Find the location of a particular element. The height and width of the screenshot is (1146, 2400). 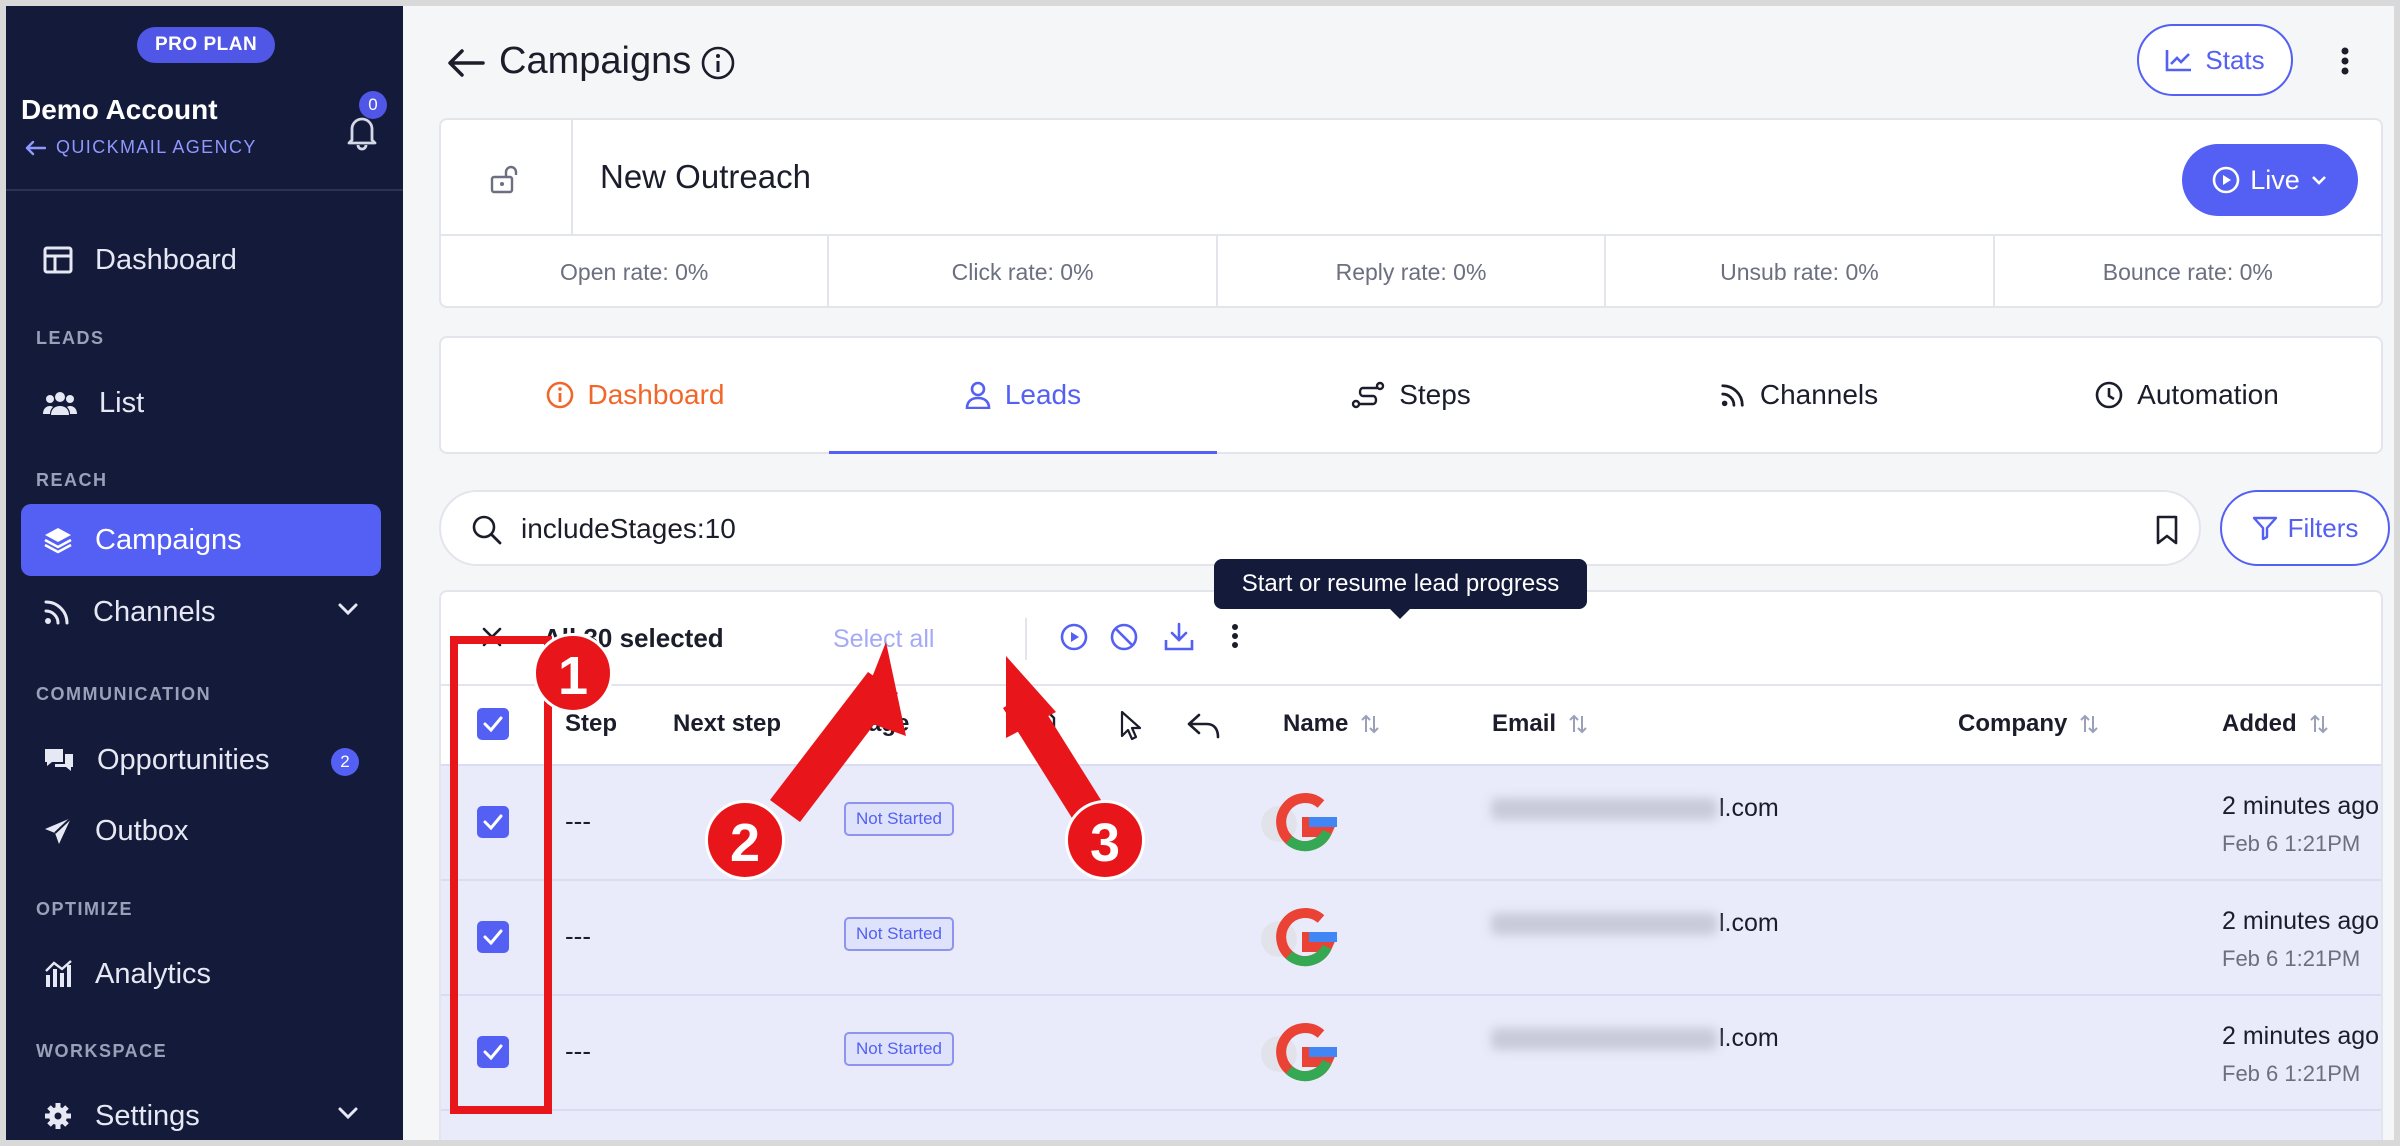

sidebar-item-label: Outbox is located at coordinates (142, 830).